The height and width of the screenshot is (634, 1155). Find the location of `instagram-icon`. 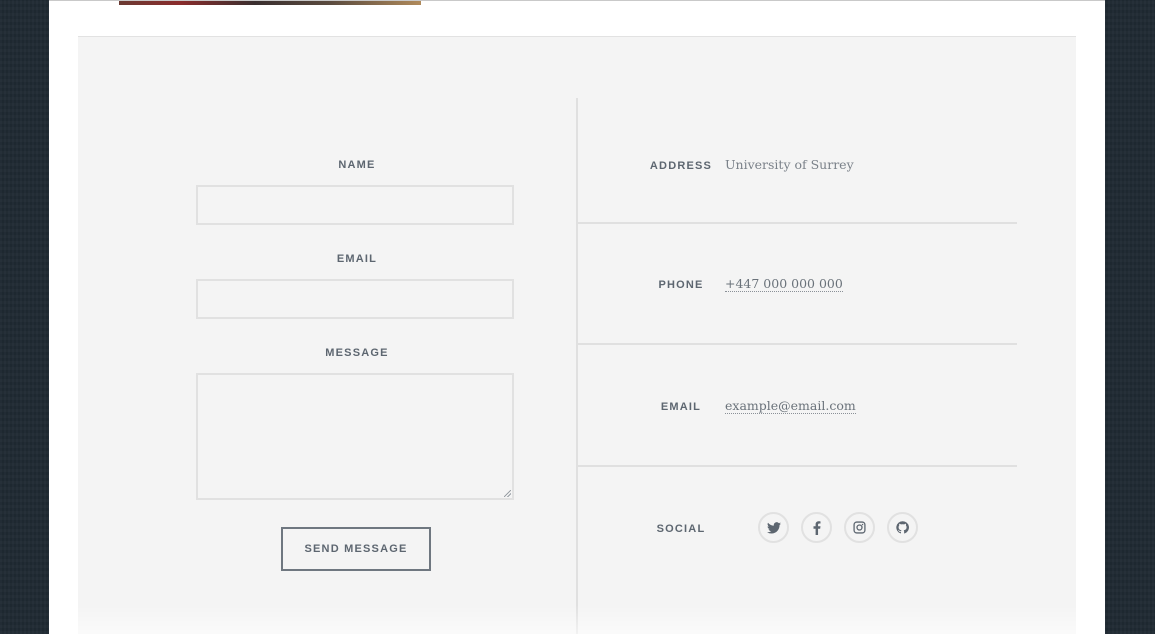

instagram-icon is located at coordinates (859, 527).